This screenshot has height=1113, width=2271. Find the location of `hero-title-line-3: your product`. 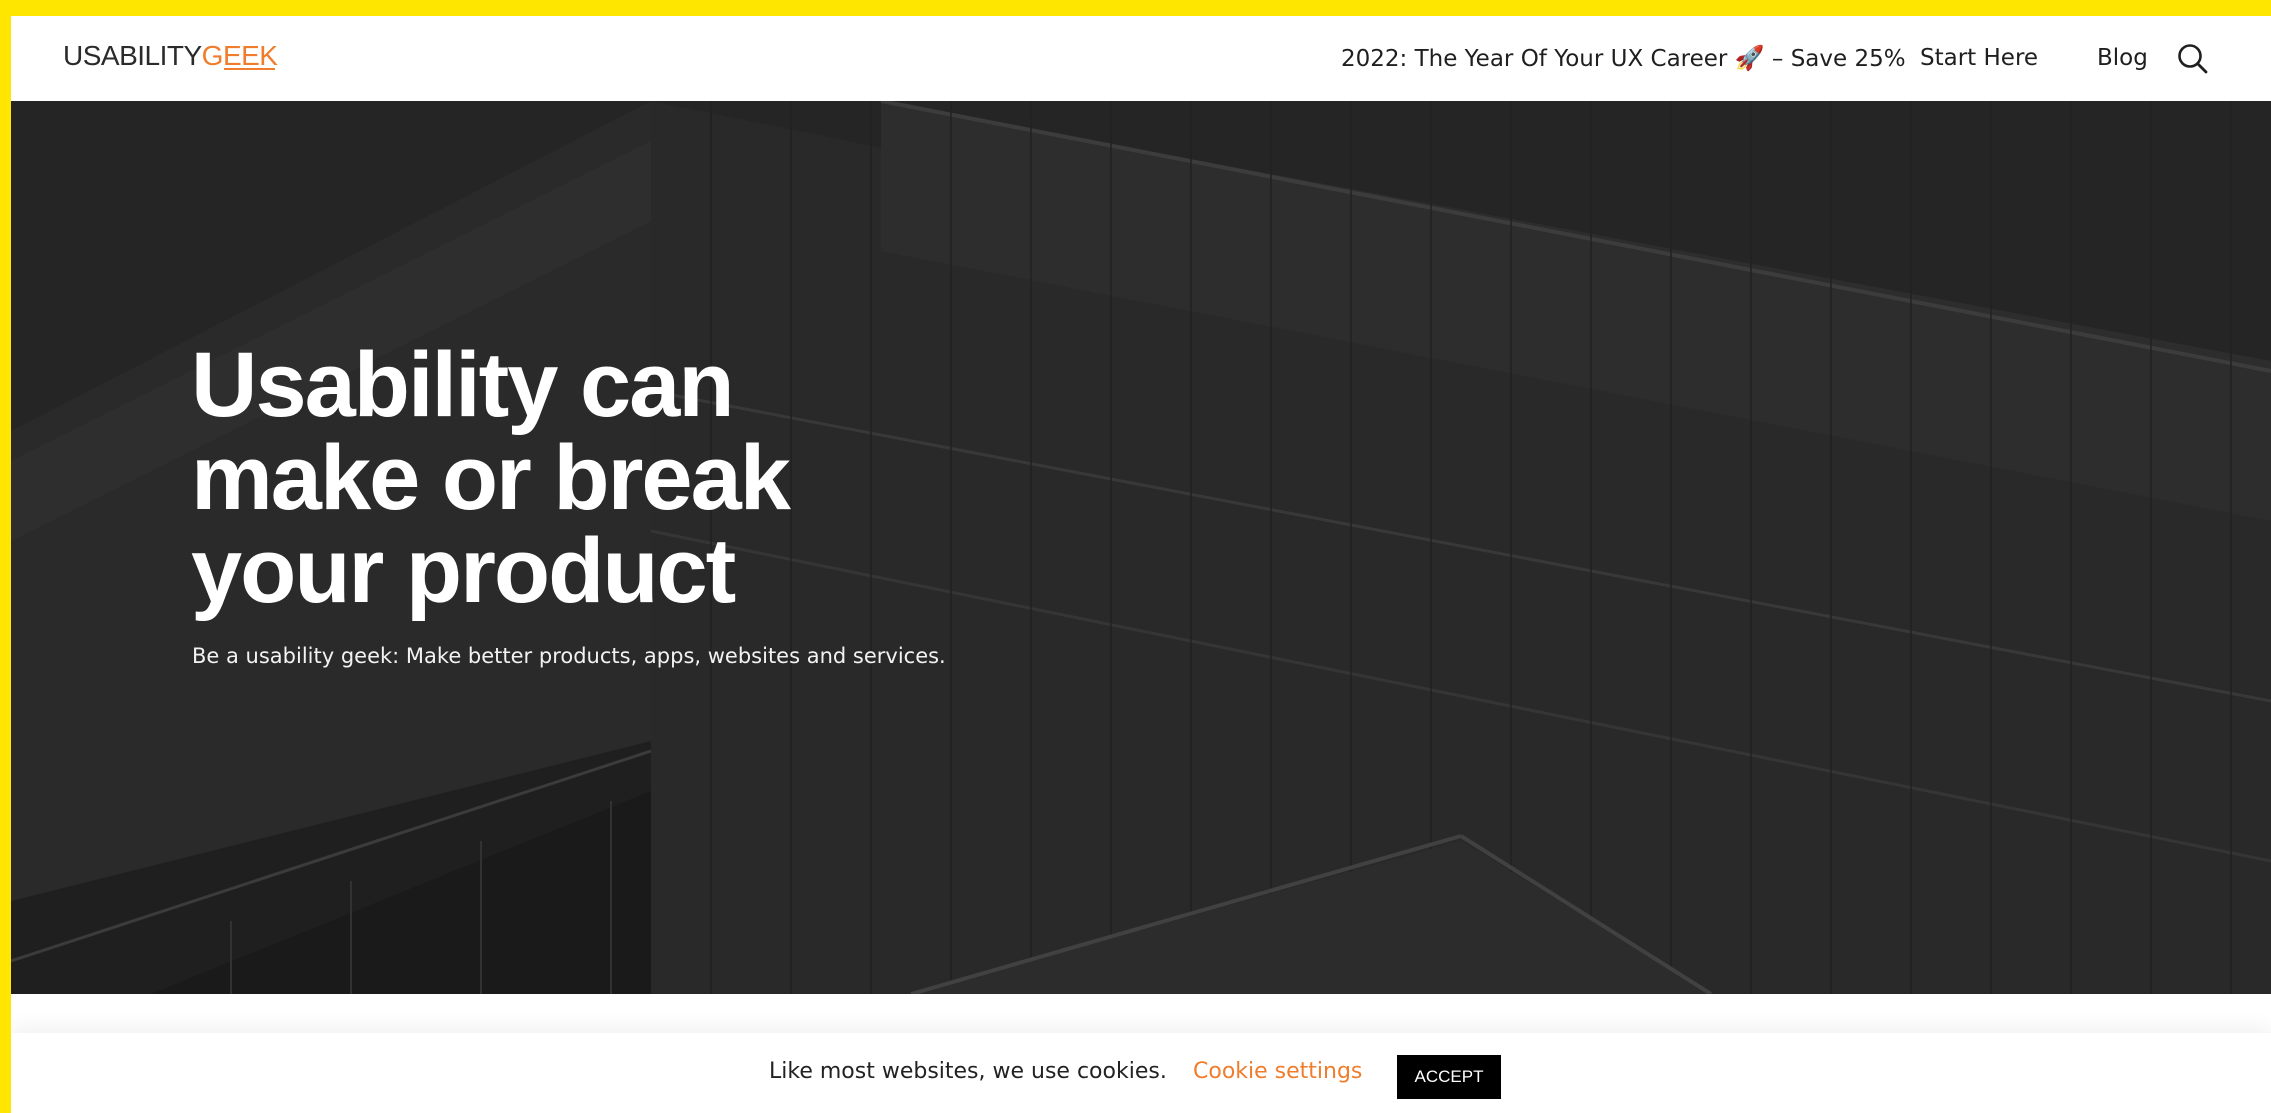

hero-title-line-3: your product is located at coordinates (463, 571).